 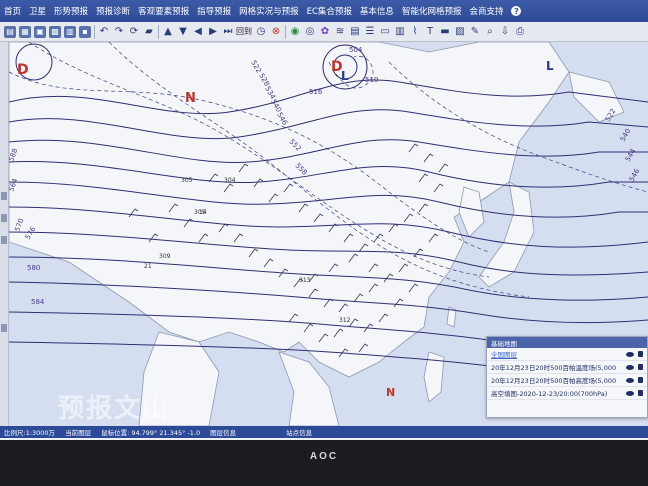 What do you see at coordinates (37, 11) in the screenshot?
I see `menu-satellite: 卫星` at bounding box center [37, 11].